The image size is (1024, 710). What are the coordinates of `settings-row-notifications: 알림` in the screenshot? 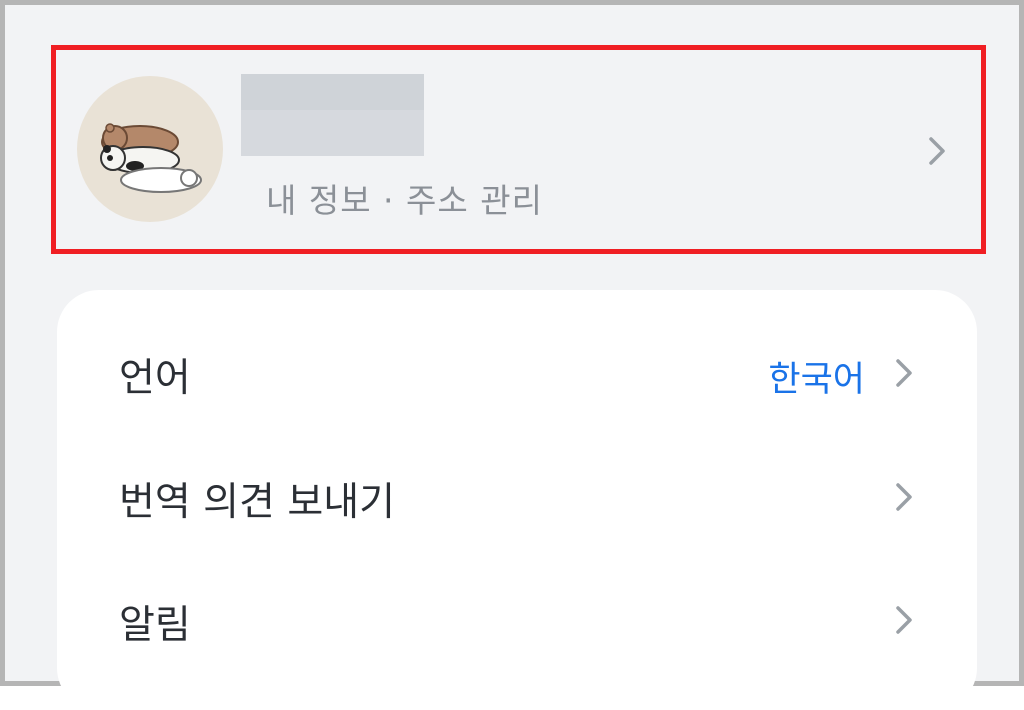 It's located at (517, 620).